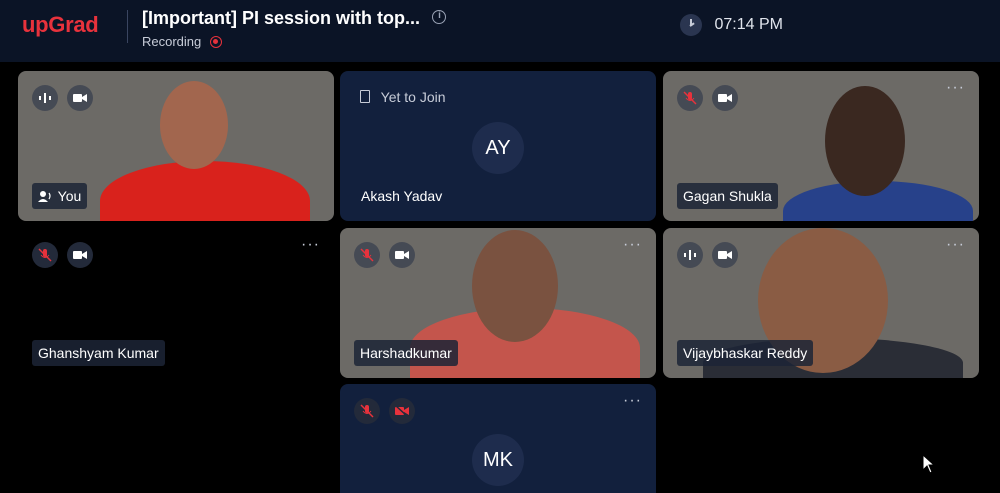 This screenshot has width=1000, height=493. What do you see at coordinates (413, 97) in the screenshot?
I see `join-status-label: Yet to Join` at bounding box center [413, 97].